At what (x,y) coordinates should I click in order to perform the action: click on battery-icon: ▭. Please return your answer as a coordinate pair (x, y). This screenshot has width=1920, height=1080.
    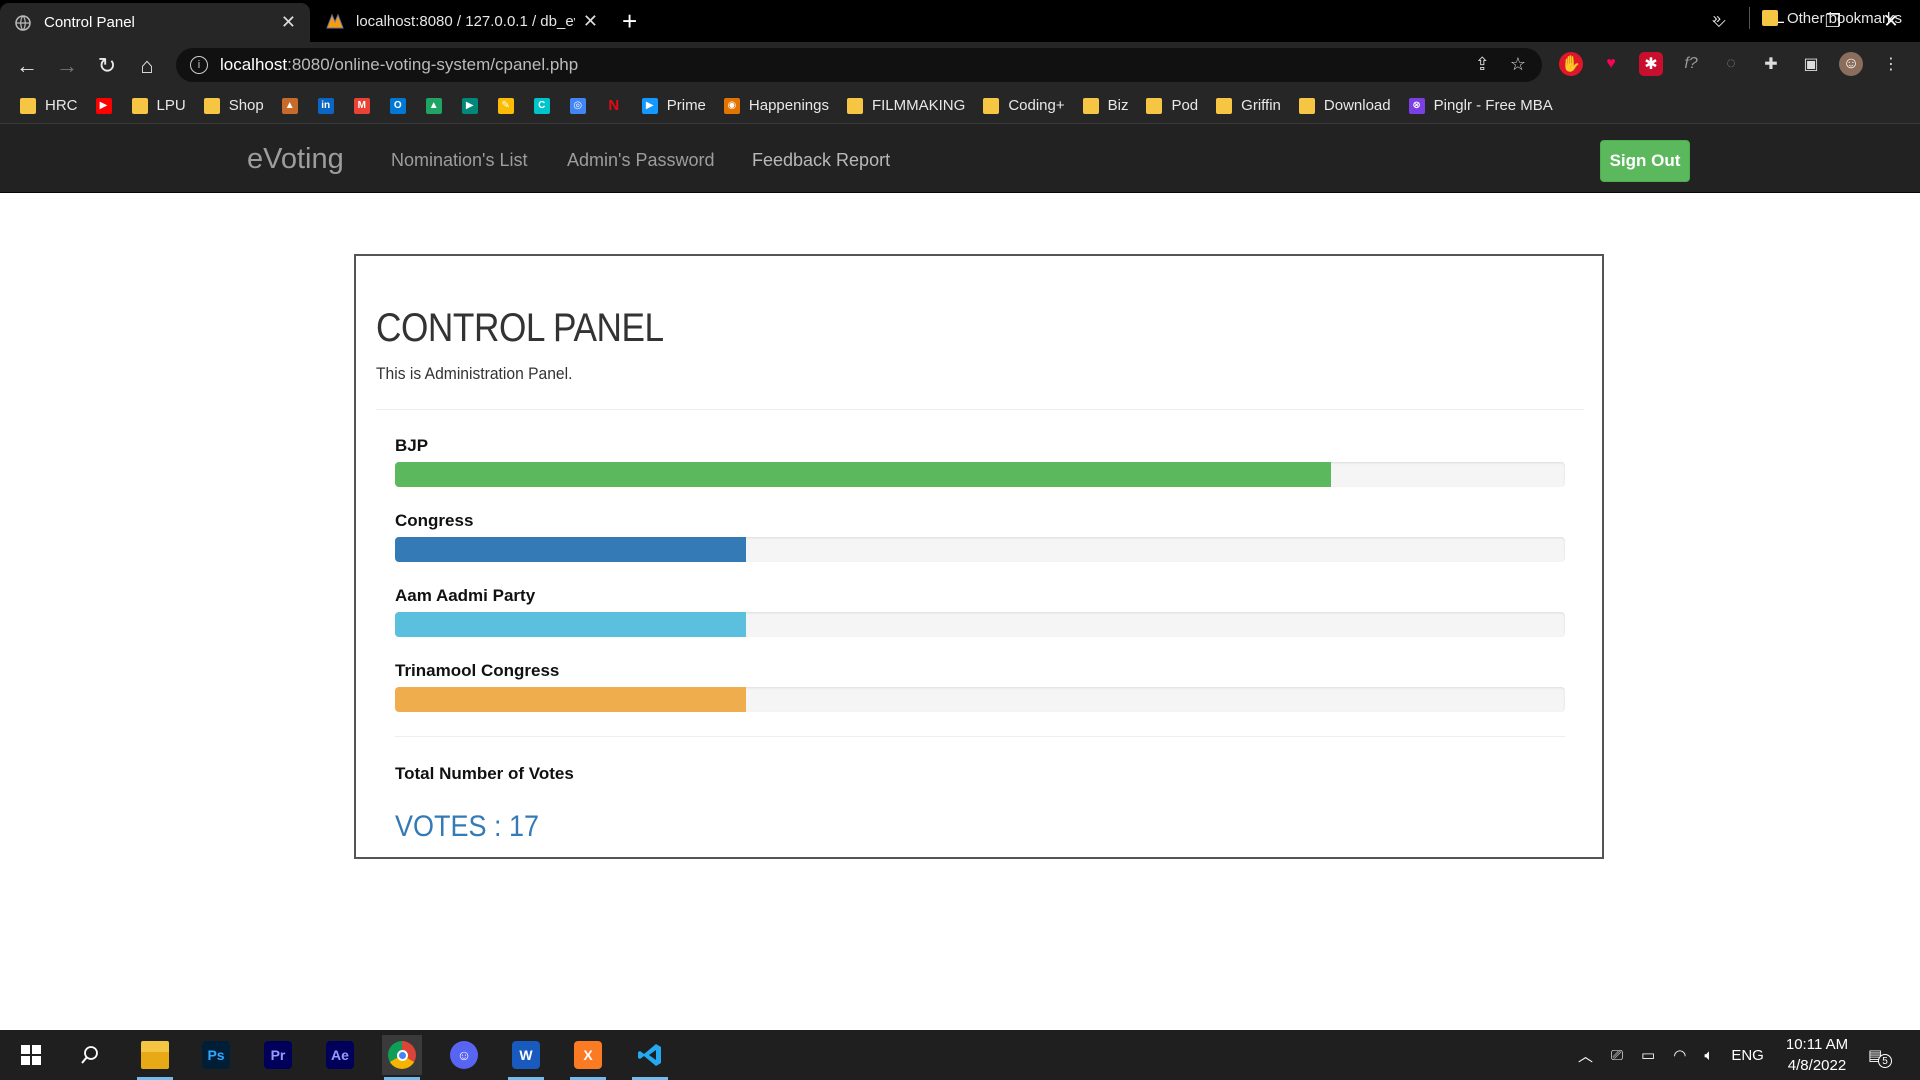
    Looking at the image, I should click on (1648, 1055).